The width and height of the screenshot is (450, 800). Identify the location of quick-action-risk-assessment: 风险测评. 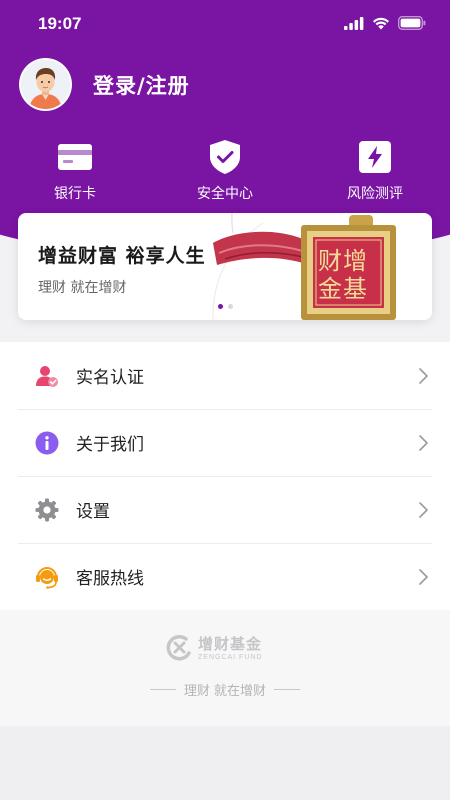
(375, 171).